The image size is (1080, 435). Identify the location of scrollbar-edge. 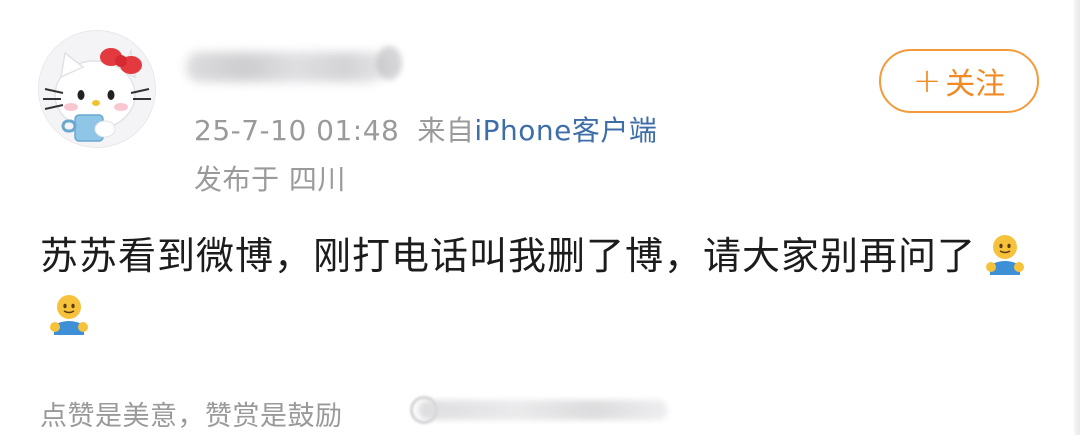
(1077, 217).